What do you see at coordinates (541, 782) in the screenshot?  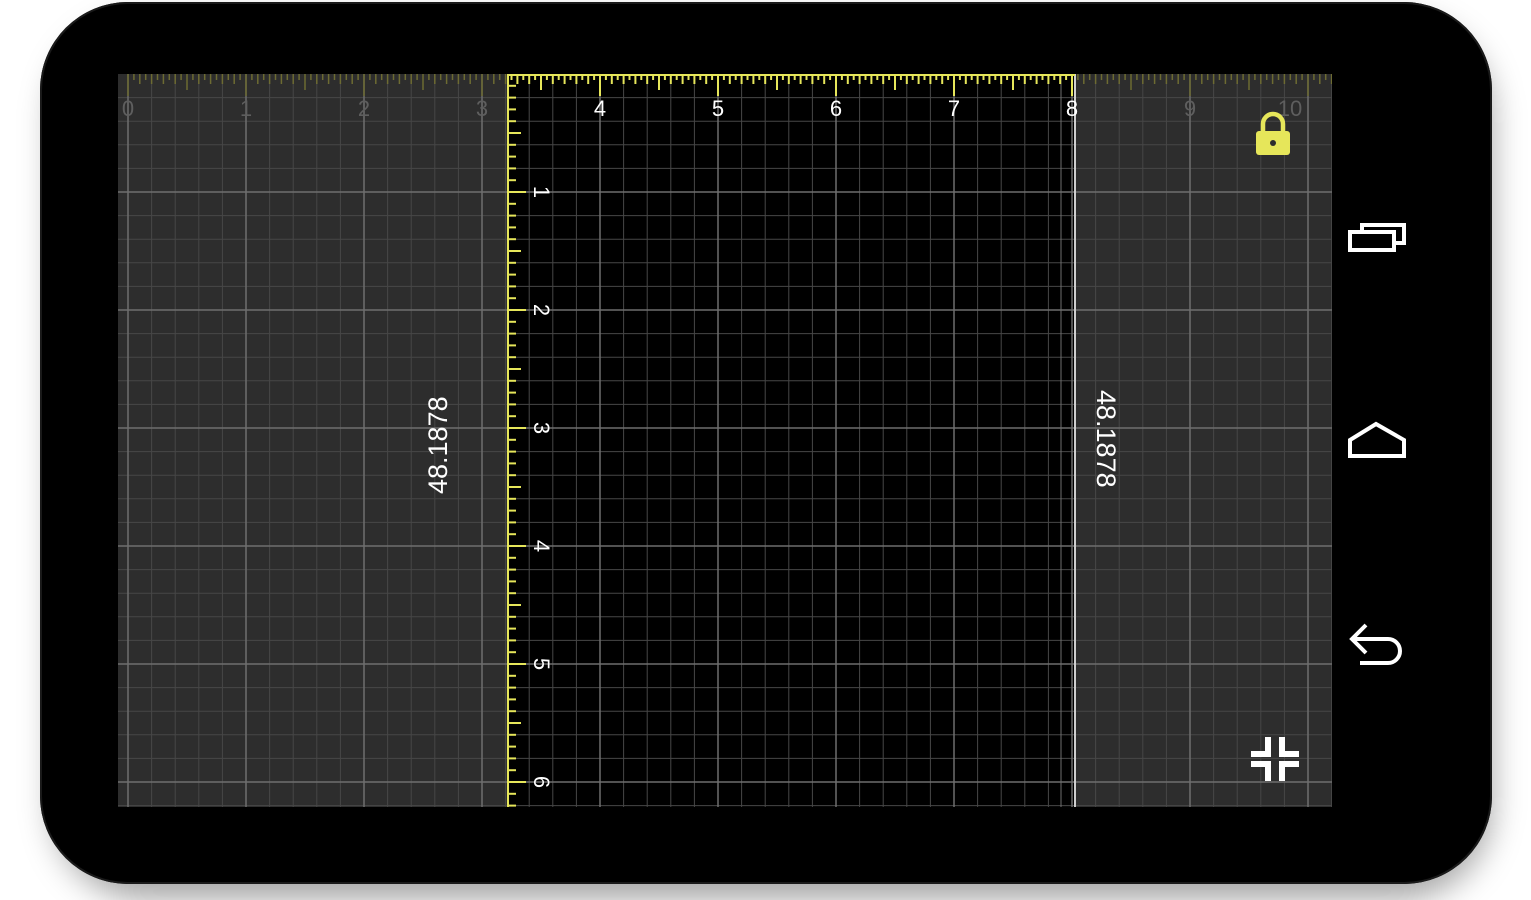 I see `ruler-label-y: 6` at bounding box center [541, 782].